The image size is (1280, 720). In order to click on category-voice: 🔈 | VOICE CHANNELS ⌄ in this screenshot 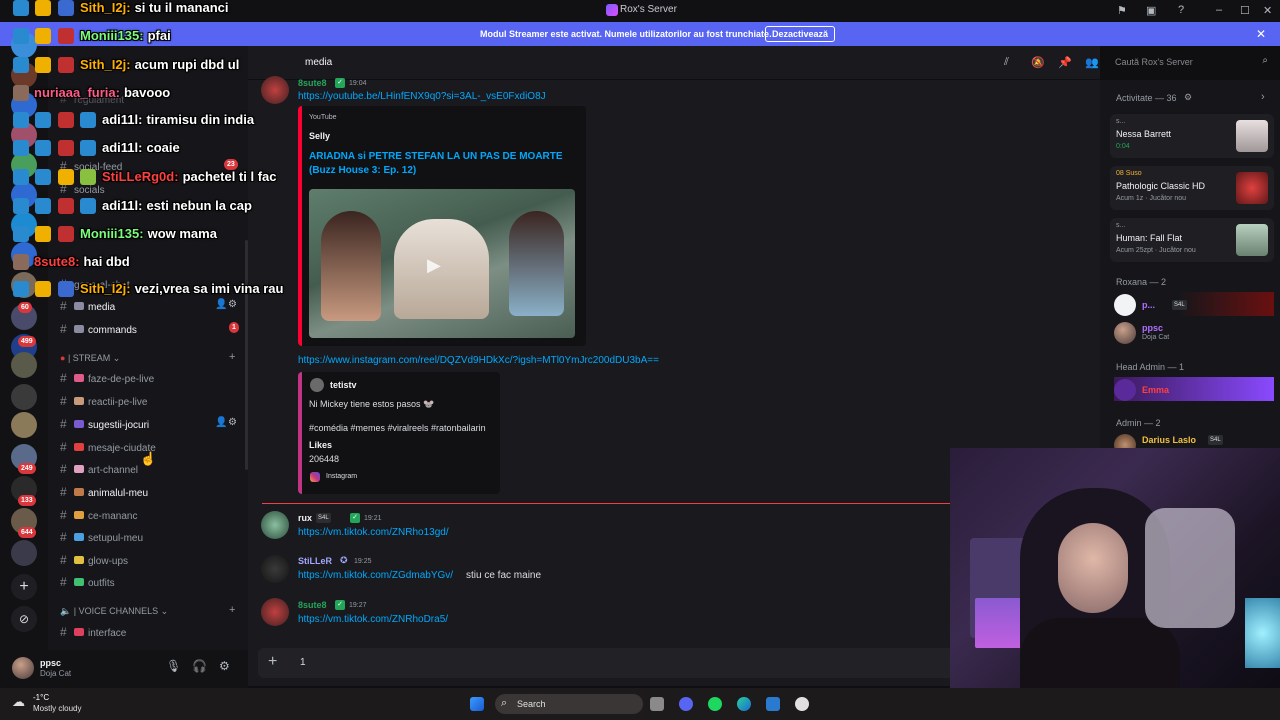, I will do `click(114, 611)`.